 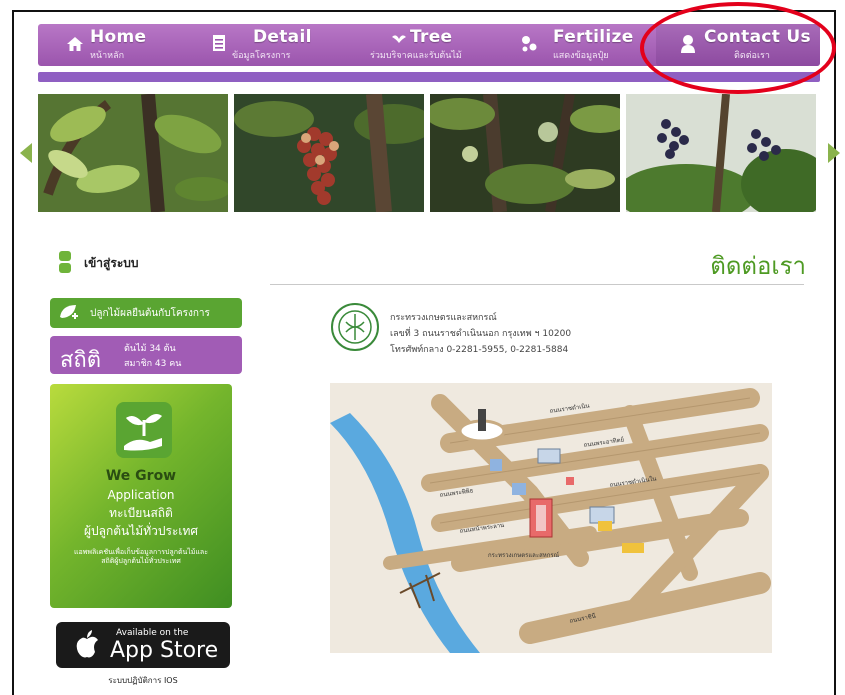 What do you see at coordinates (581, 56) in the screenshot?
I see `nav-fertilize-sub: แสดงข้อมูลปุ๋ย` at bounding box center [581, 56].